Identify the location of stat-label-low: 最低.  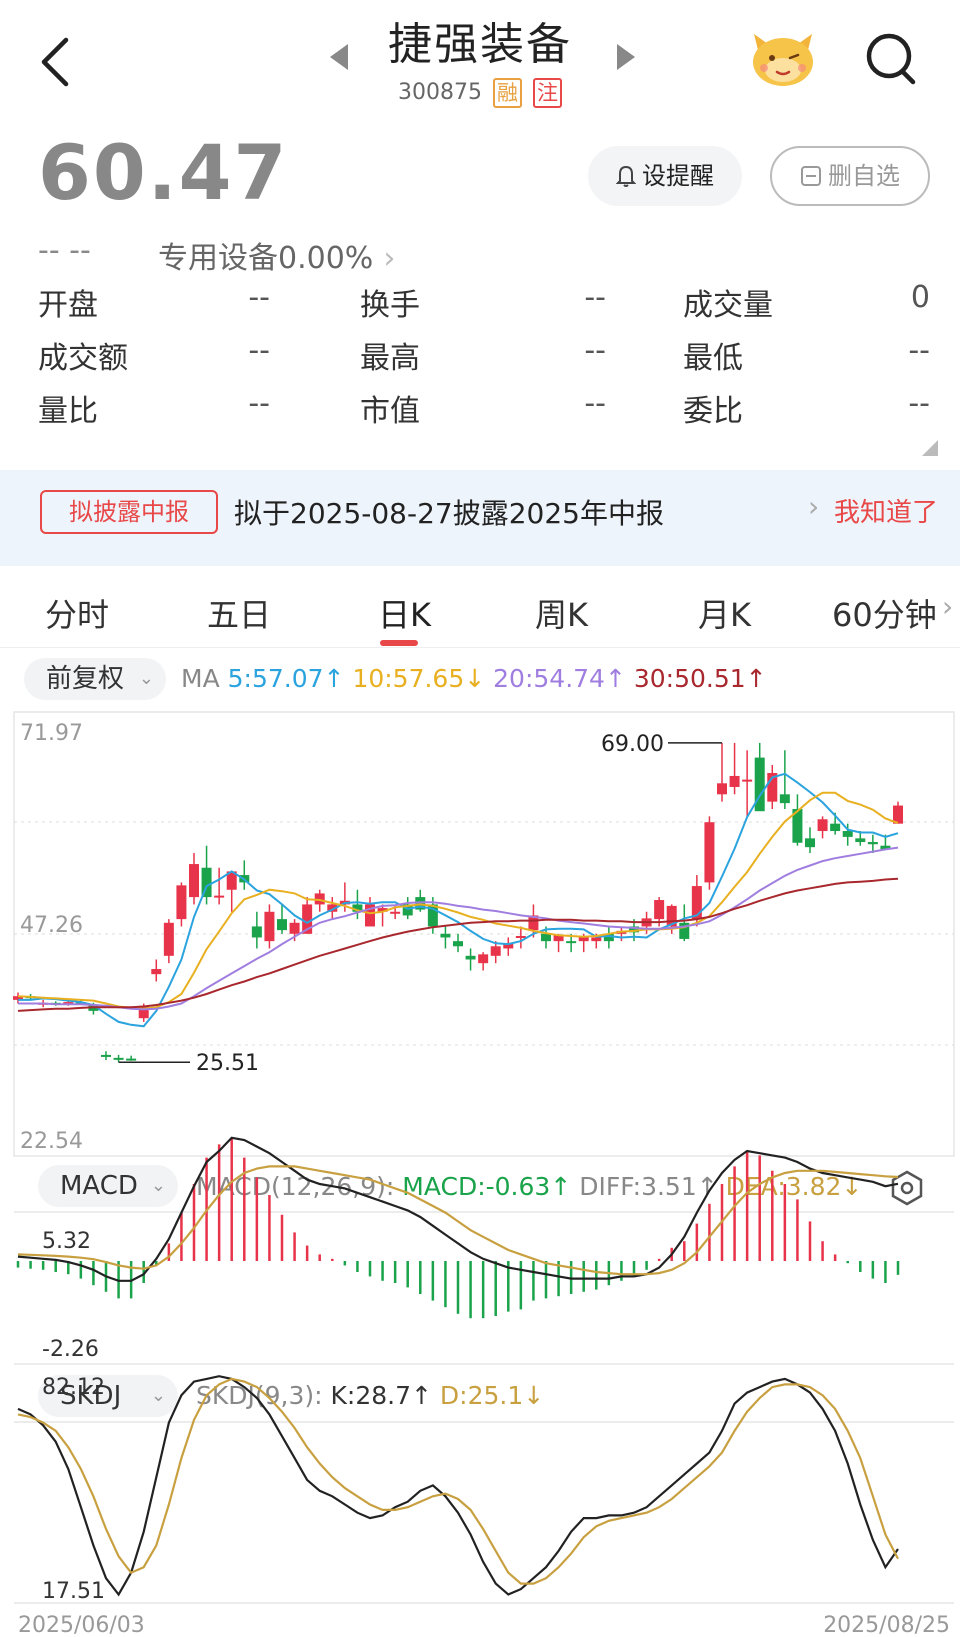
(713, 358).